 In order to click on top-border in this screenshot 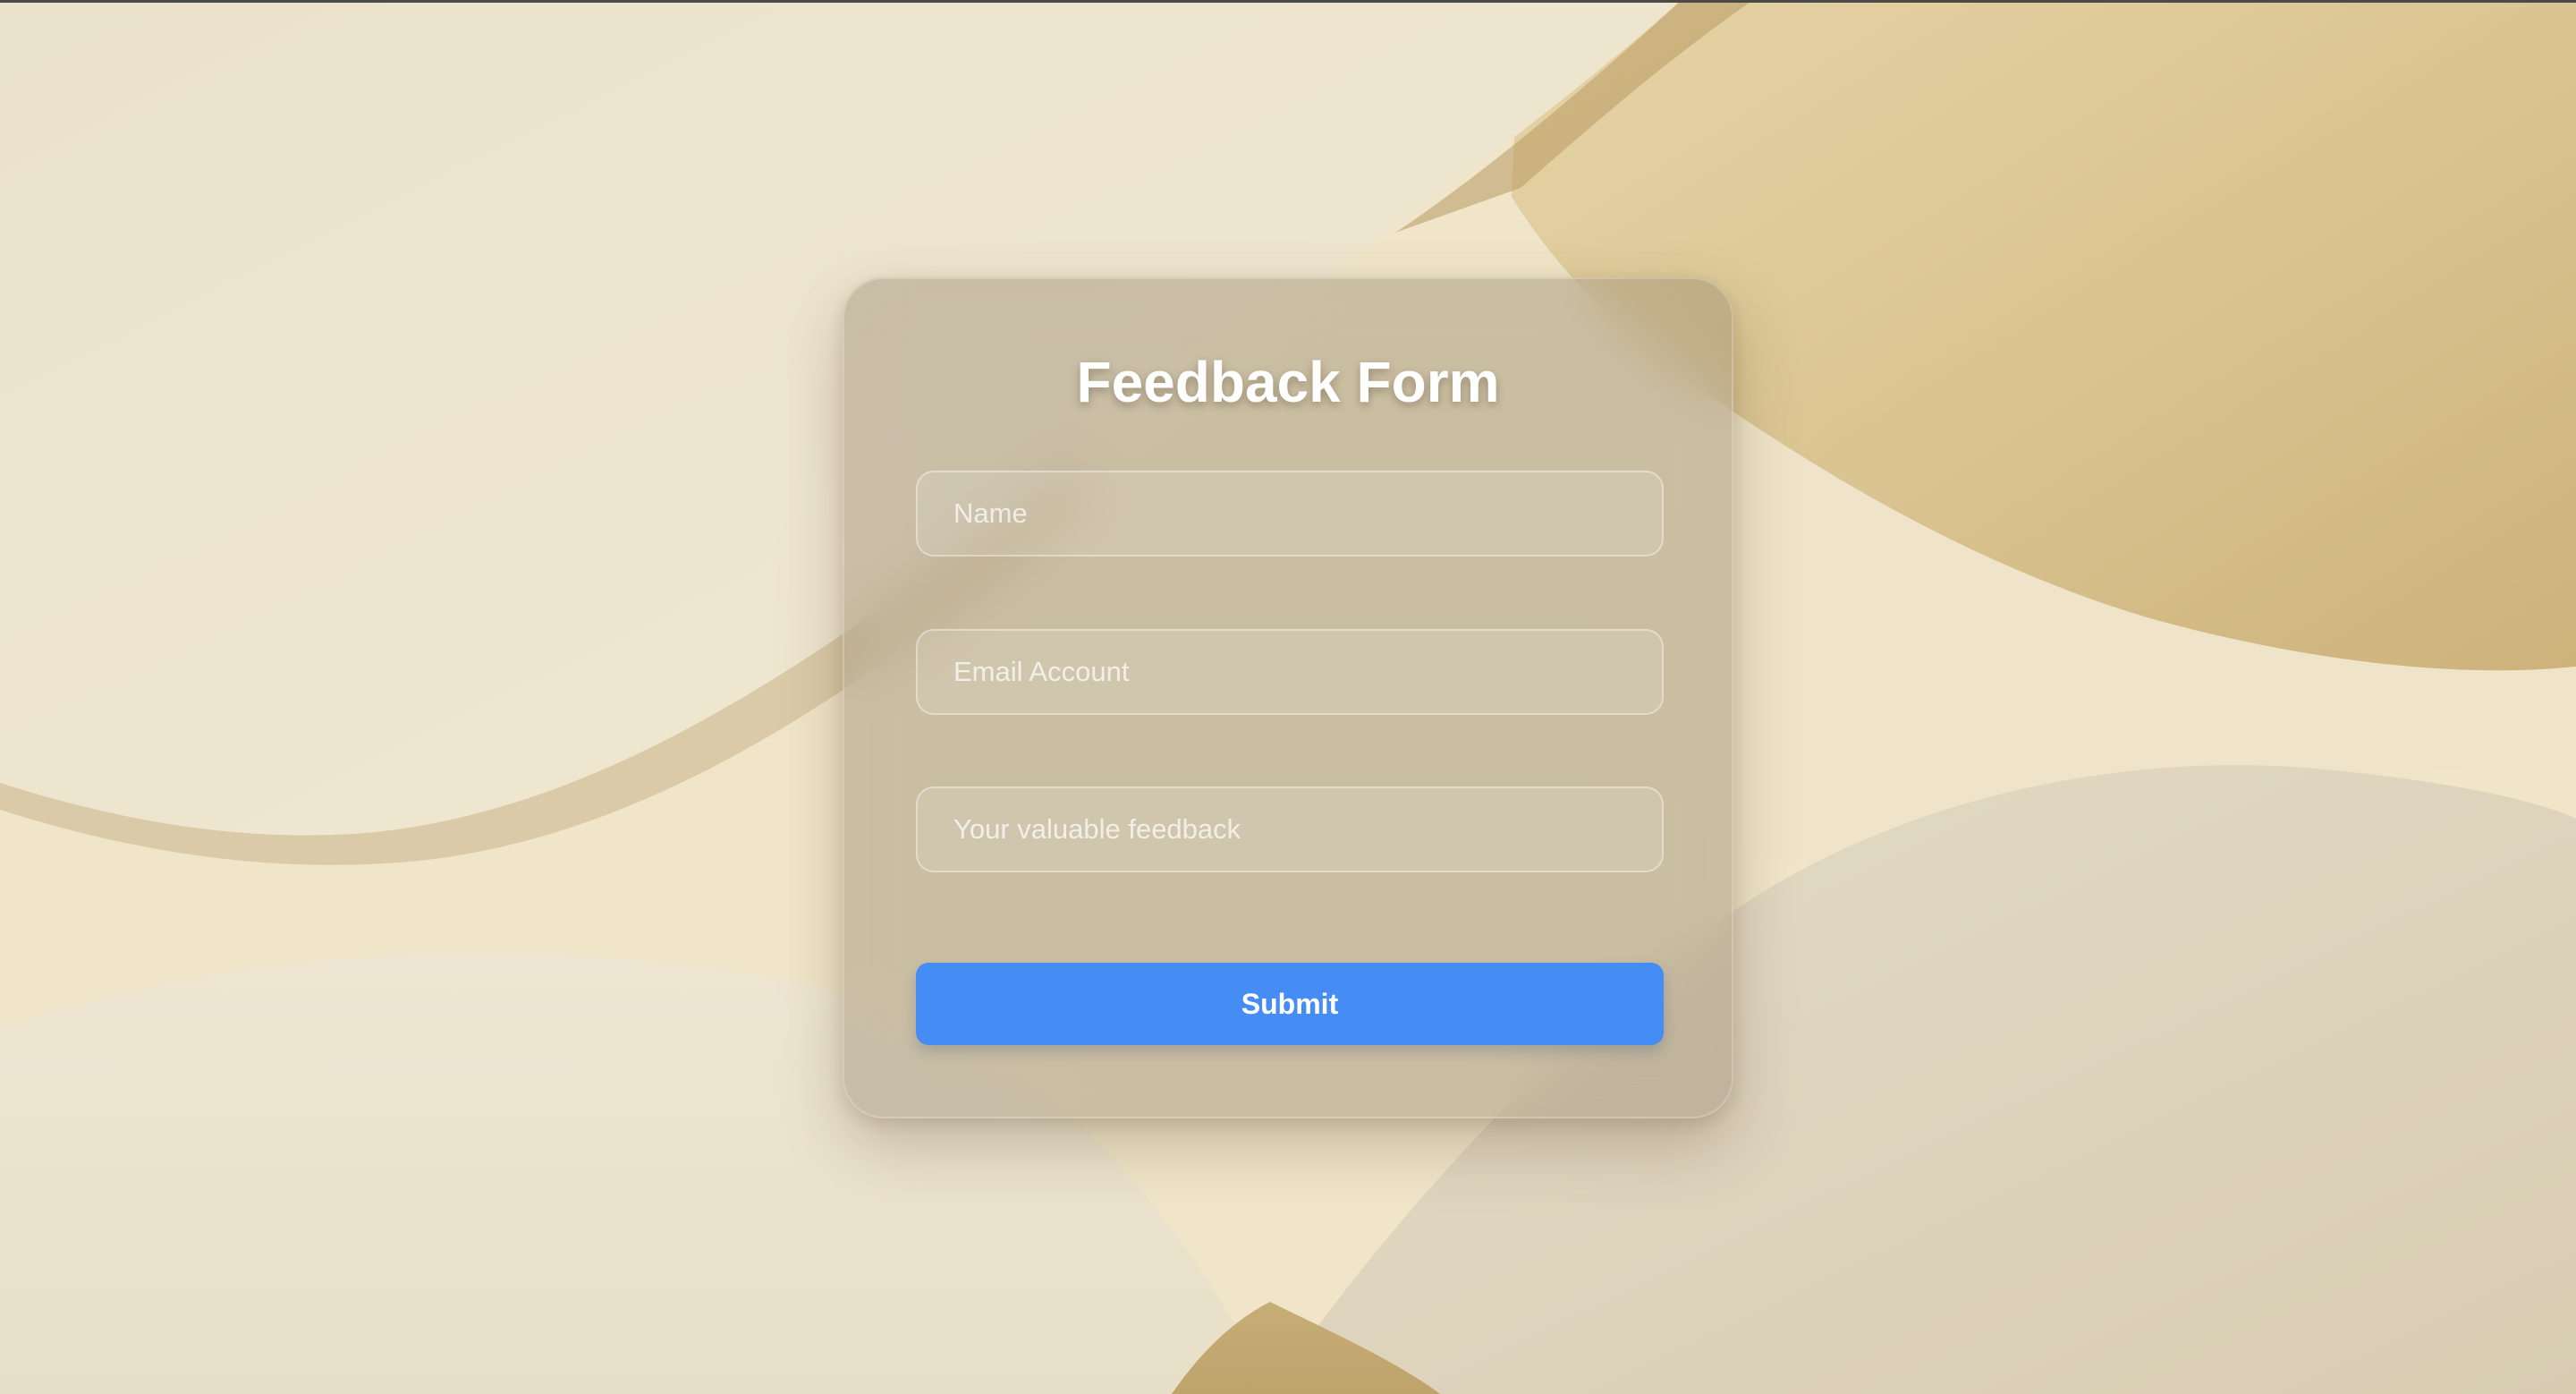, I will do `click(1288, 1)`.